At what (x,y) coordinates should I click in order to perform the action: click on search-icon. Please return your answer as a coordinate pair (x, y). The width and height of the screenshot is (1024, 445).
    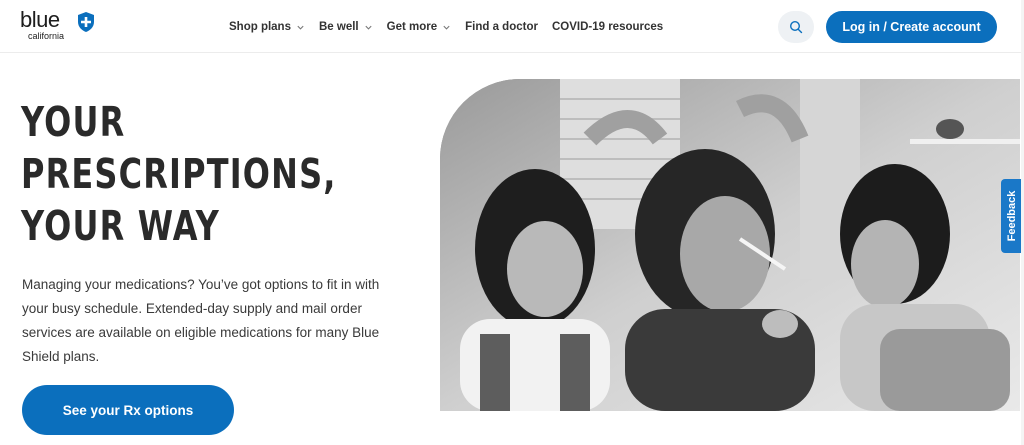
    Looking at the image, I should click on (796, 27).